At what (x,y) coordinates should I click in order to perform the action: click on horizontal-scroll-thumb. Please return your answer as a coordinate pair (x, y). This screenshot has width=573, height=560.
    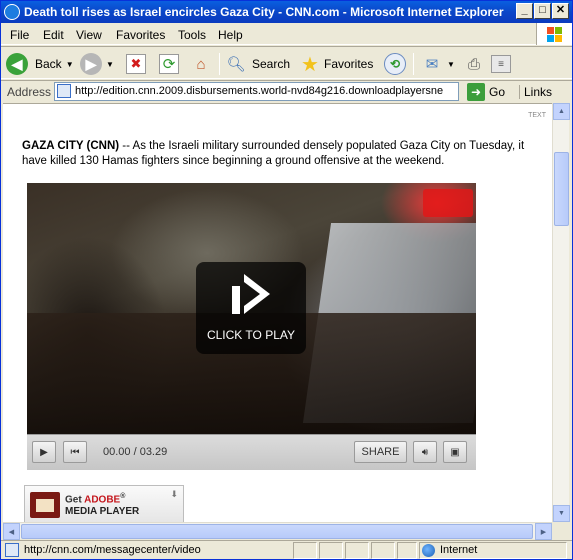
    Looking at the image, I should click on (277, 531).